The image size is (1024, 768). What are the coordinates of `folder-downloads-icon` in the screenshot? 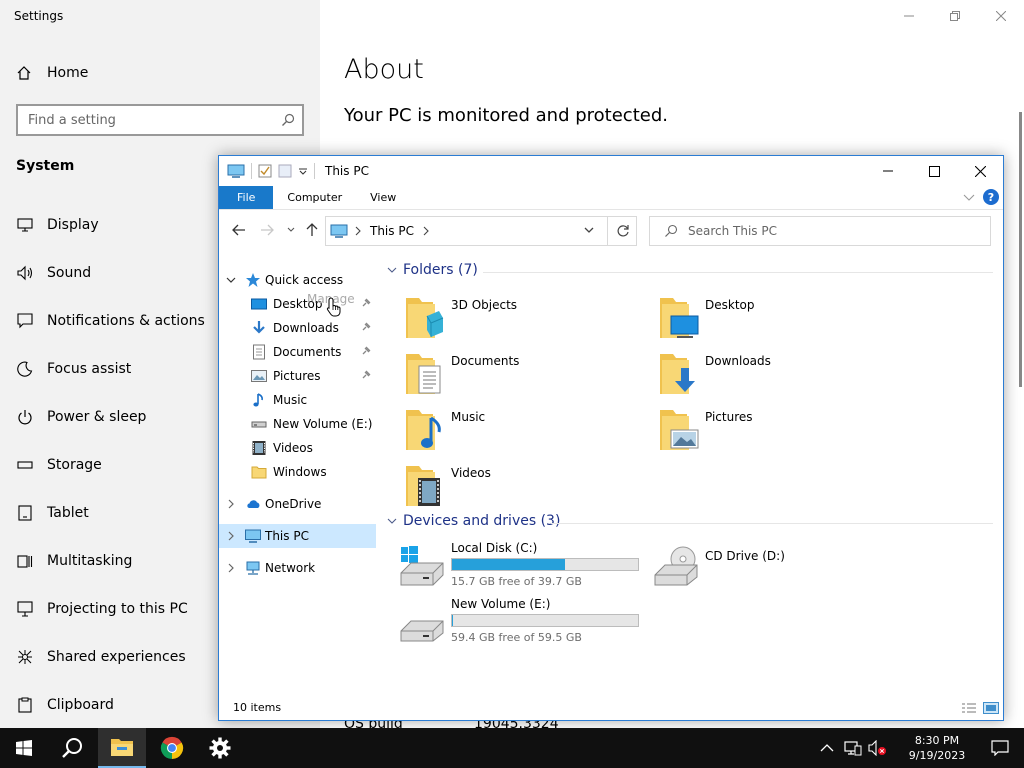 It's located at (677, 374).